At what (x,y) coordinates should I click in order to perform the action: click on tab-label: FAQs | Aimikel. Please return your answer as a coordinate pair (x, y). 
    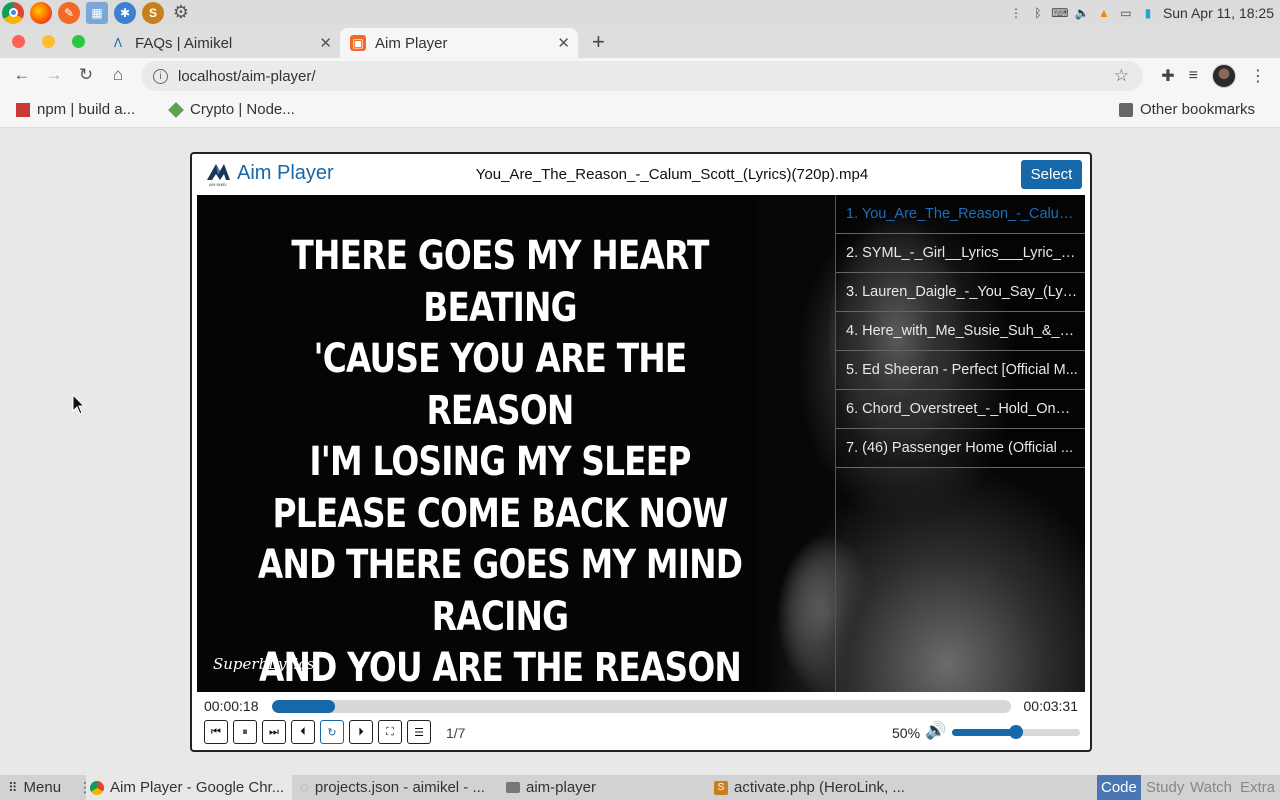
    Looking at the image, I should click on (184, 43).